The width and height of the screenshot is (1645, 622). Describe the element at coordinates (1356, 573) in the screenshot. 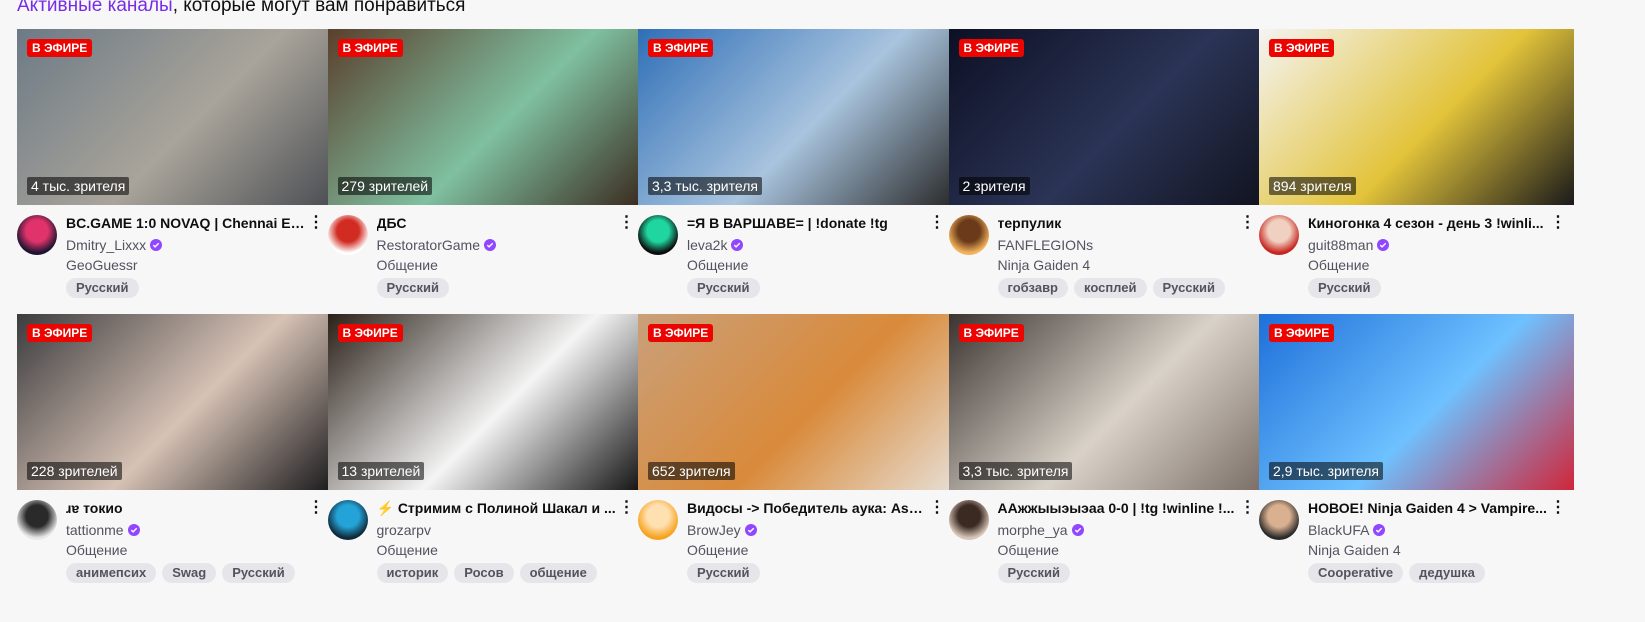

I see `tag-chip: Cooperative` at that location.